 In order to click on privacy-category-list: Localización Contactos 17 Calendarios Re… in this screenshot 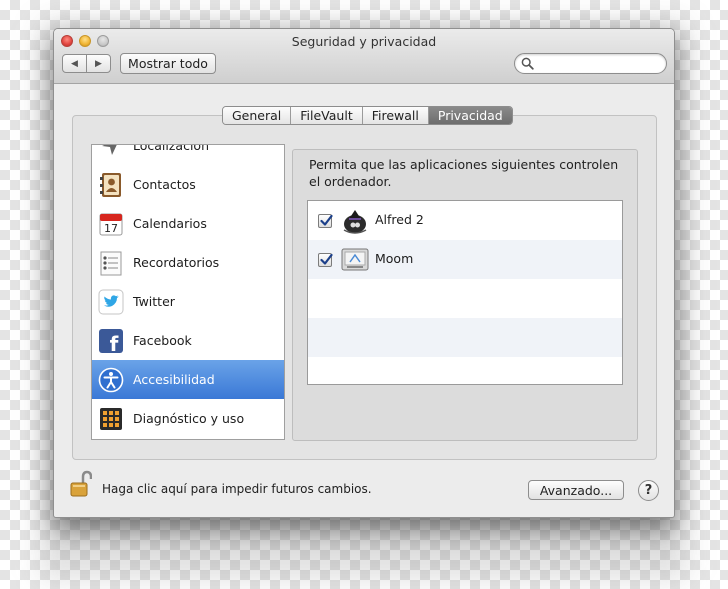, I will do `click(188, 292)`.